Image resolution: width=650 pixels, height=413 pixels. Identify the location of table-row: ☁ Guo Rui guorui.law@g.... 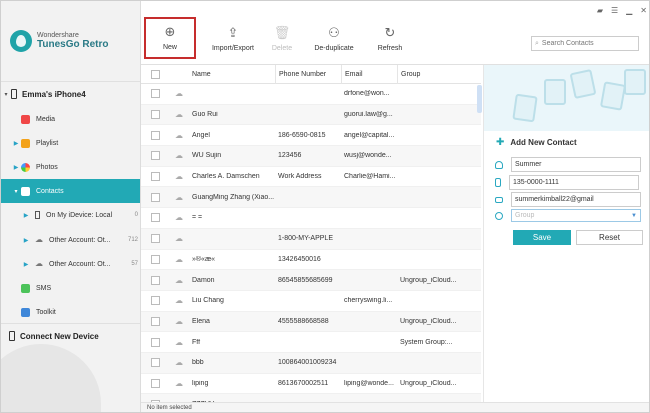
(311, 115).